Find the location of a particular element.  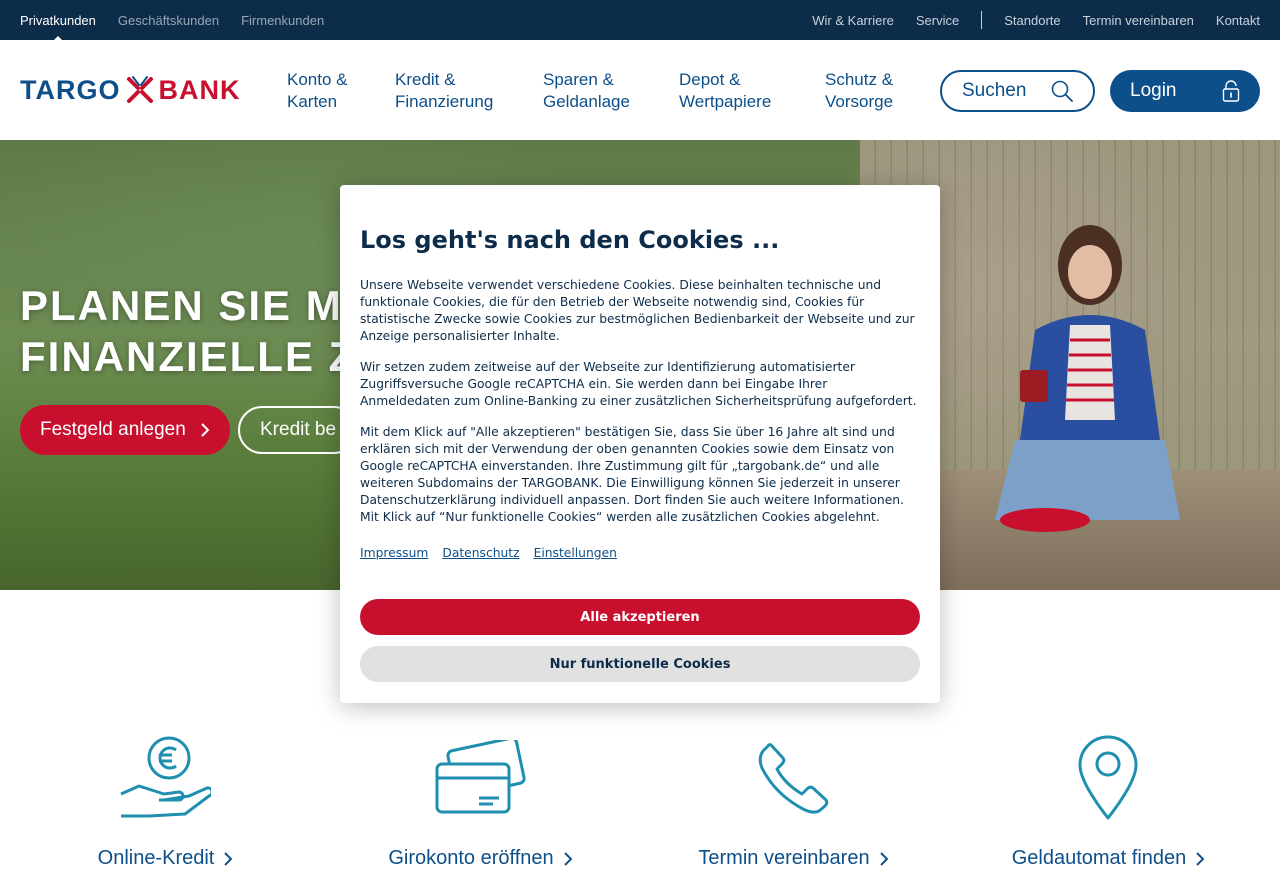

logo-text-targo: TARGO is located at coordinates (70, 89).